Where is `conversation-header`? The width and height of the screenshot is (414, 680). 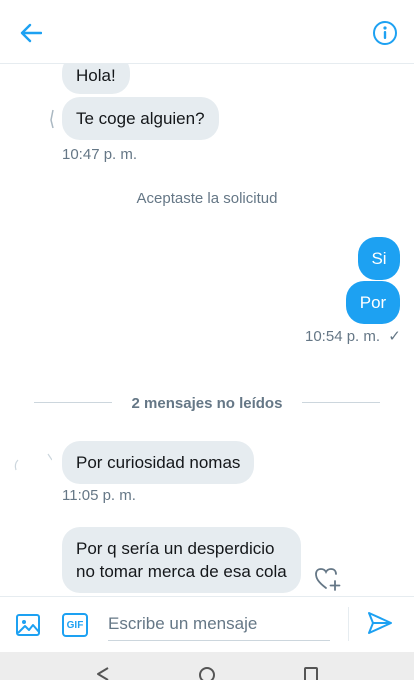
conversation-header is located at coordinates (207, 32).